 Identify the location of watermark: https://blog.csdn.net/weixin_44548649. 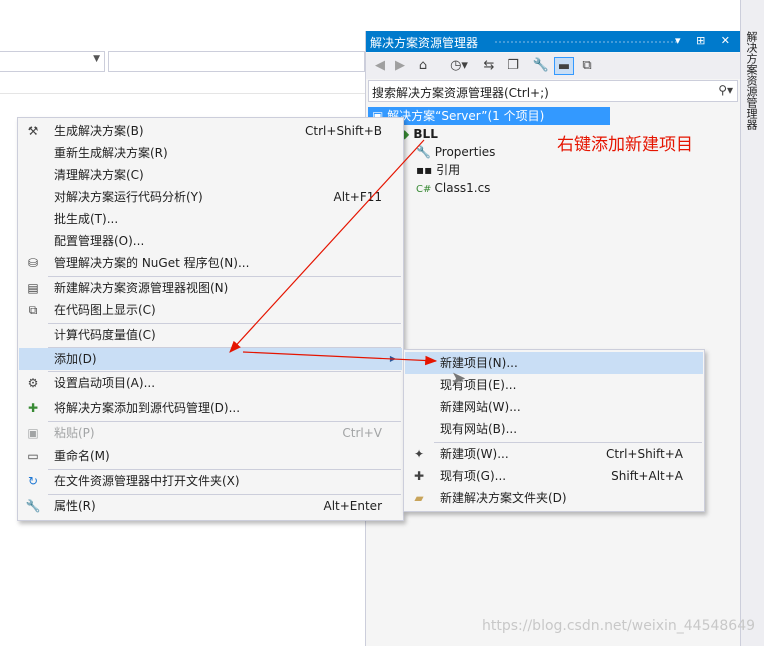
(619, 626).